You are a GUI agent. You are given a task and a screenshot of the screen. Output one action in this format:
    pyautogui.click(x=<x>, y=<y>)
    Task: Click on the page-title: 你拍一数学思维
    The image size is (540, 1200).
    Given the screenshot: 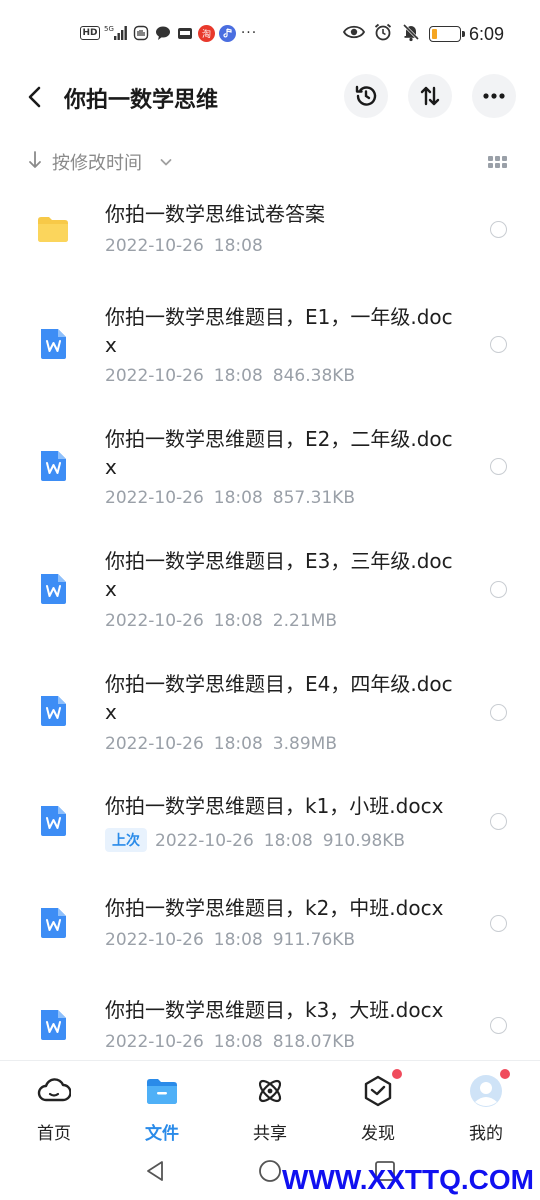 What is the action you would take?
    pyautogui.click(x=141, y=100)
    